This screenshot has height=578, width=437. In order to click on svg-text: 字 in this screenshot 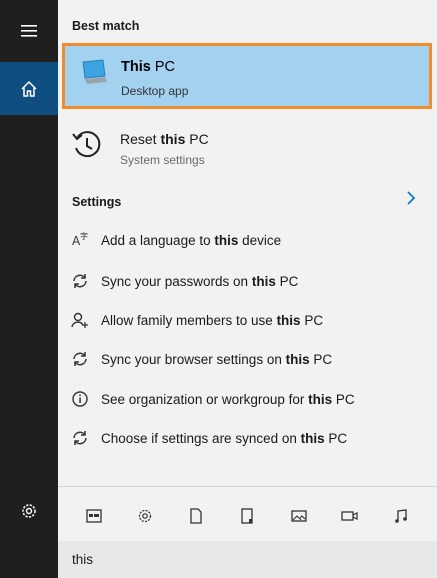, I will do `click(84, 236)`.